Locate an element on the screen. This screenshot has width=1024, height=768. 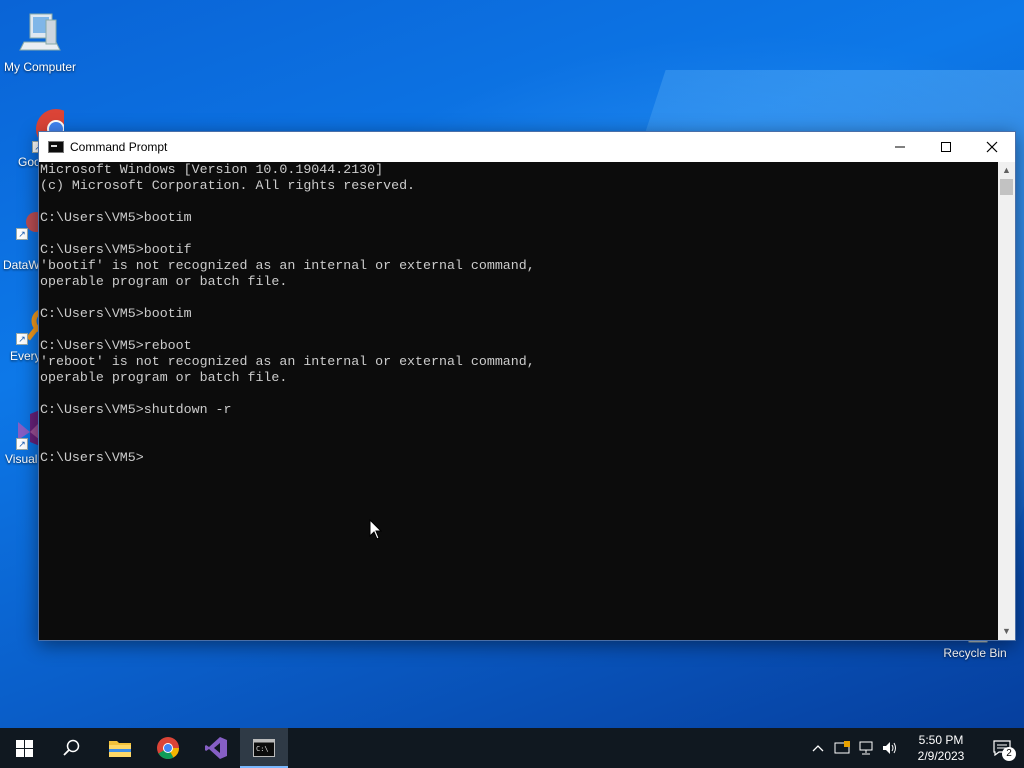
desktop-icon-my-computer: My Computer is located at coordinates (40, 42).